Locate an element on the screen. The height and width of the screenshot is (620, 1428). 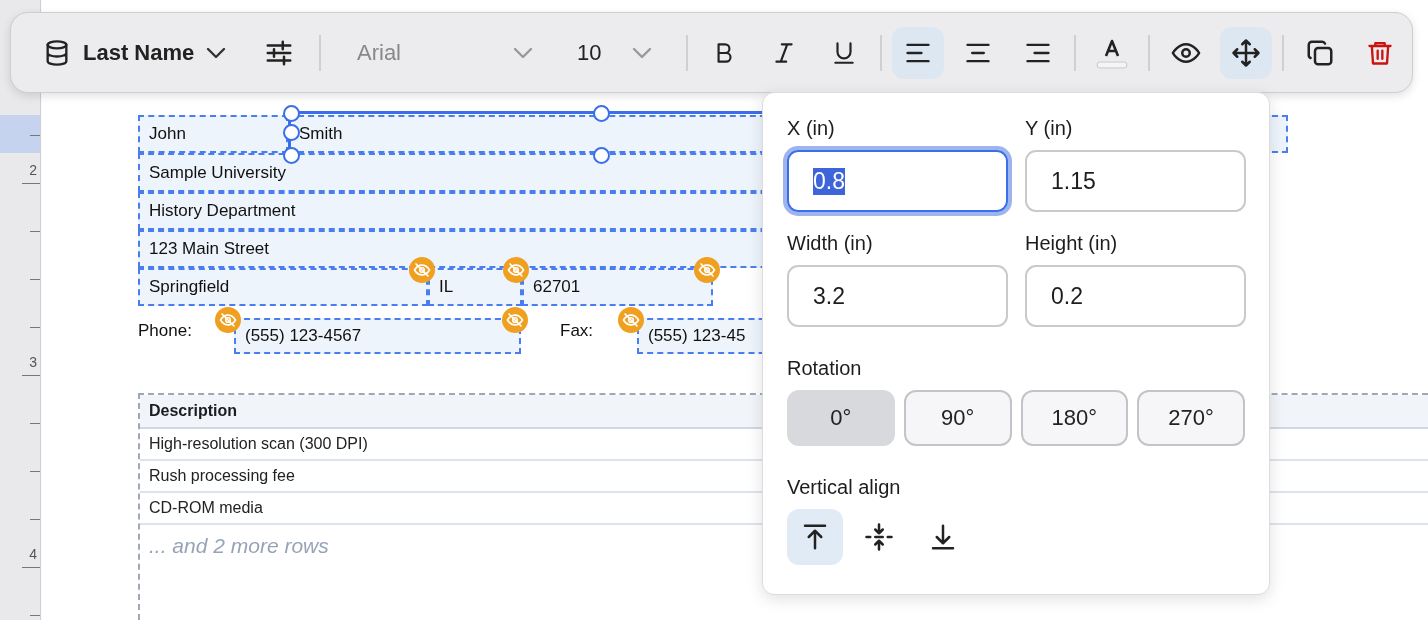
underline-icon is located at coordinates (844, 52).